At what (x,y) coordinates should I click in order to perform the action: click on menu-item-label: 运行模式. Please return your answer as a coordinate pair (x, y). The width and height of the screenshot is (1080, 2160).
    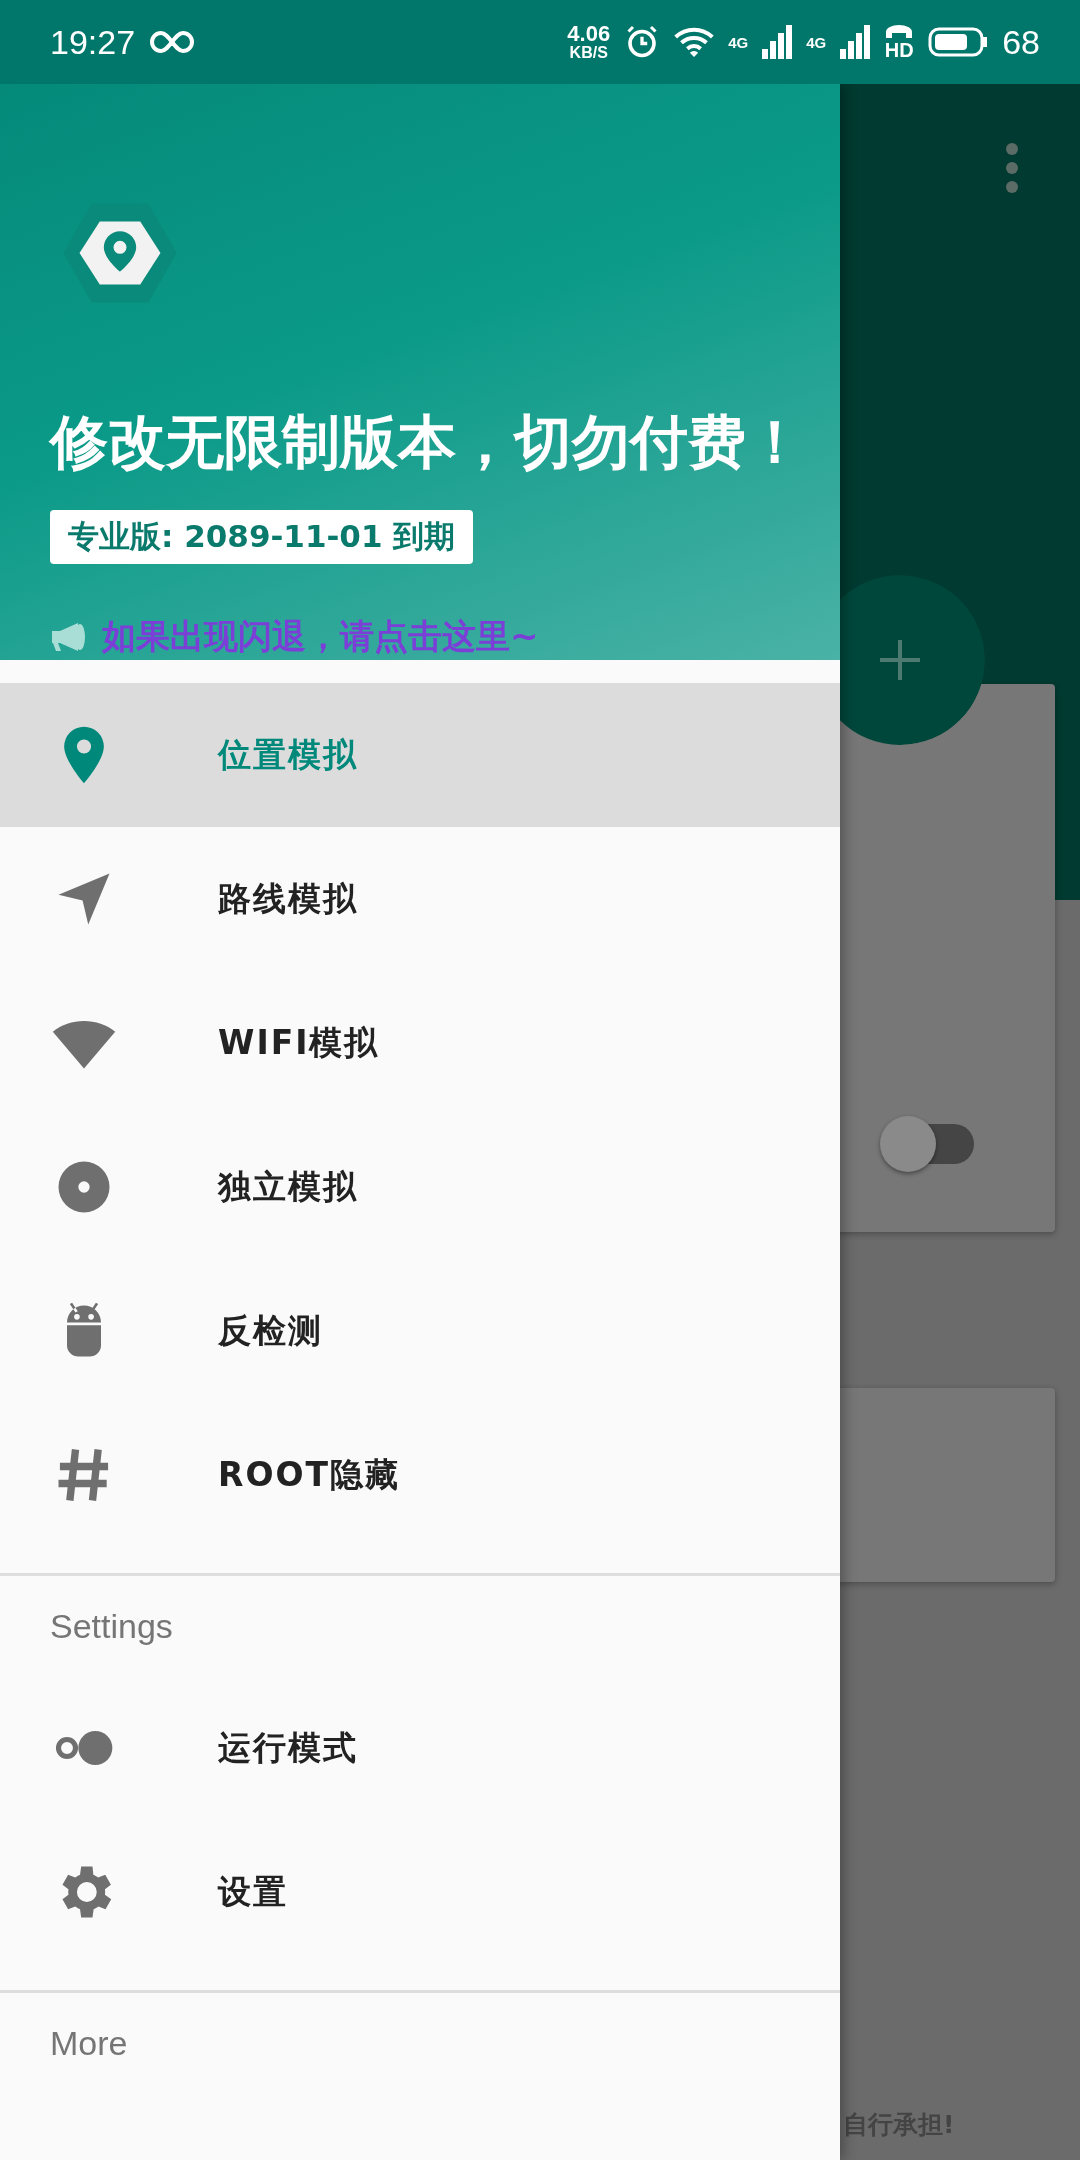
    Looking at the image, I should click on (288, 1747).